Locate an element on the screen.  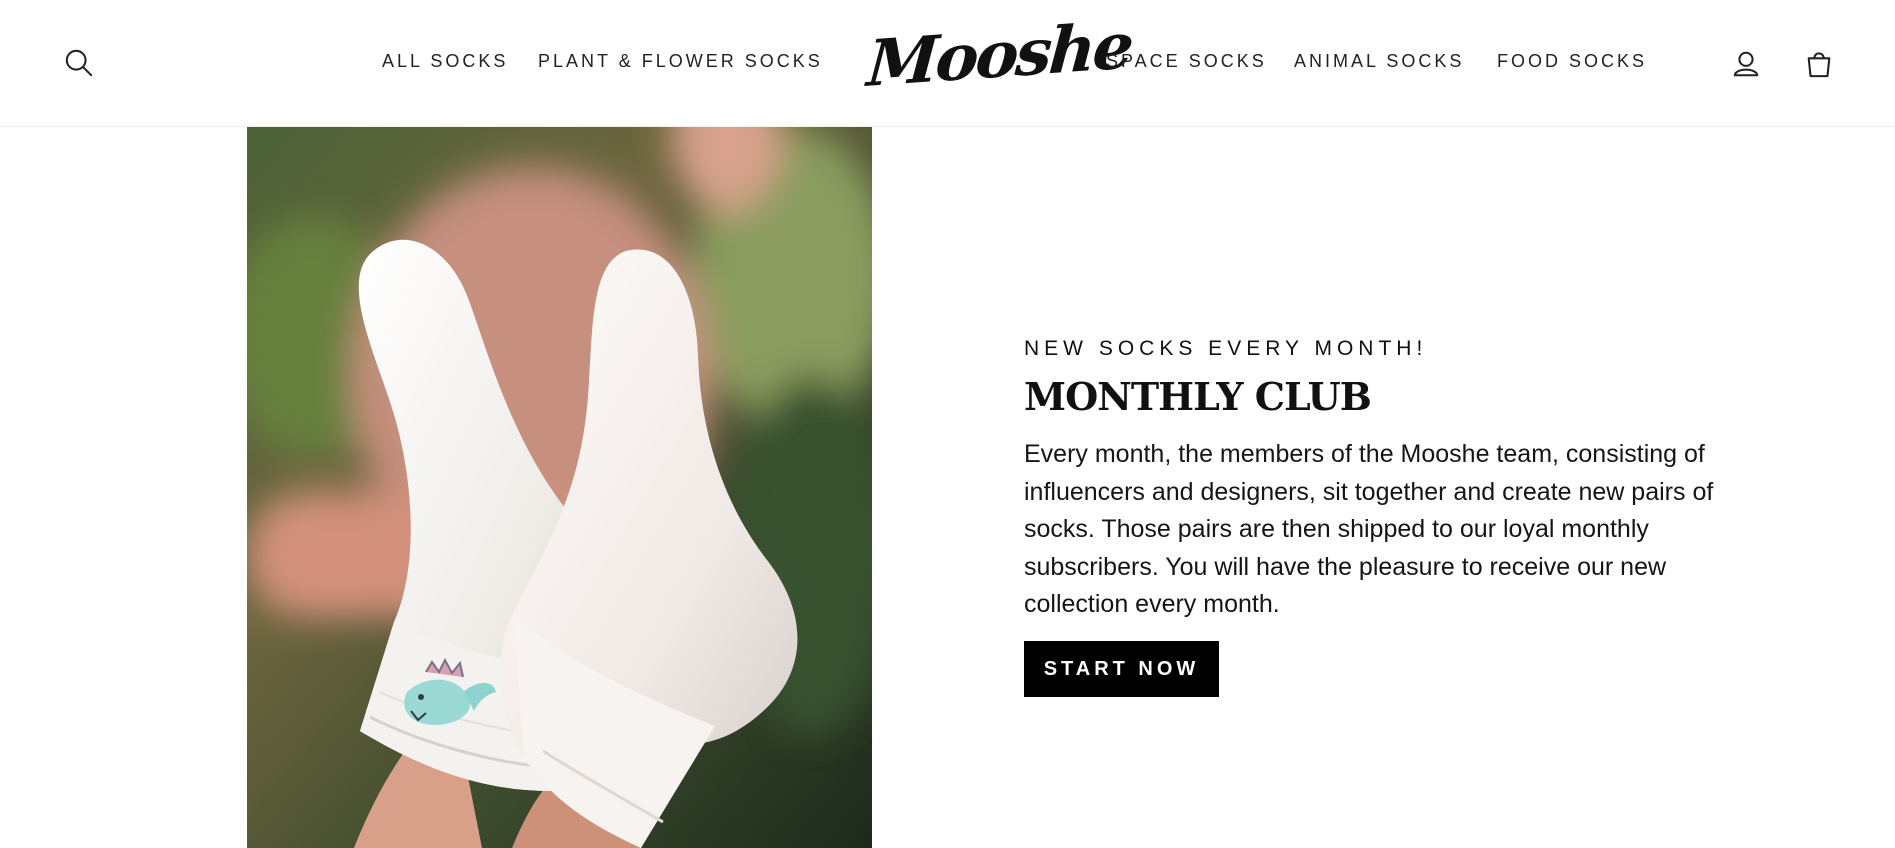
start-now-button: START NOW is located at coordinates (1121, 668).